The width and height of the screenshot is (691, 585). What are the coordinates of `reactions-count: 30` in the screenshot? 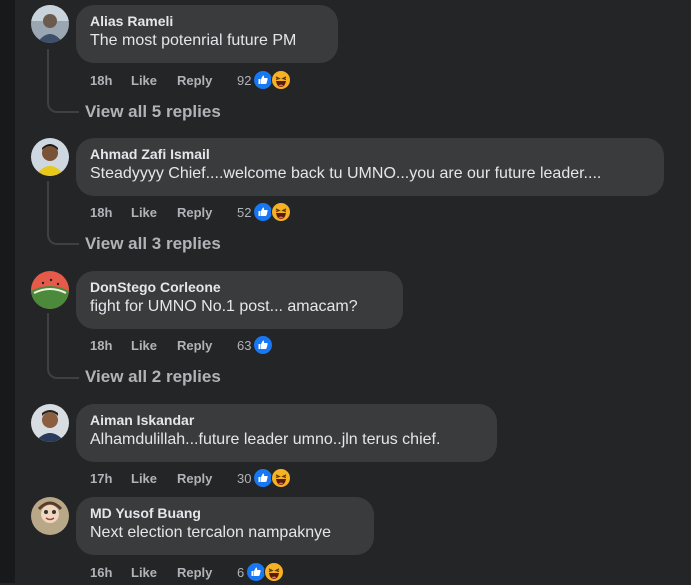 It's located at (244, 478).